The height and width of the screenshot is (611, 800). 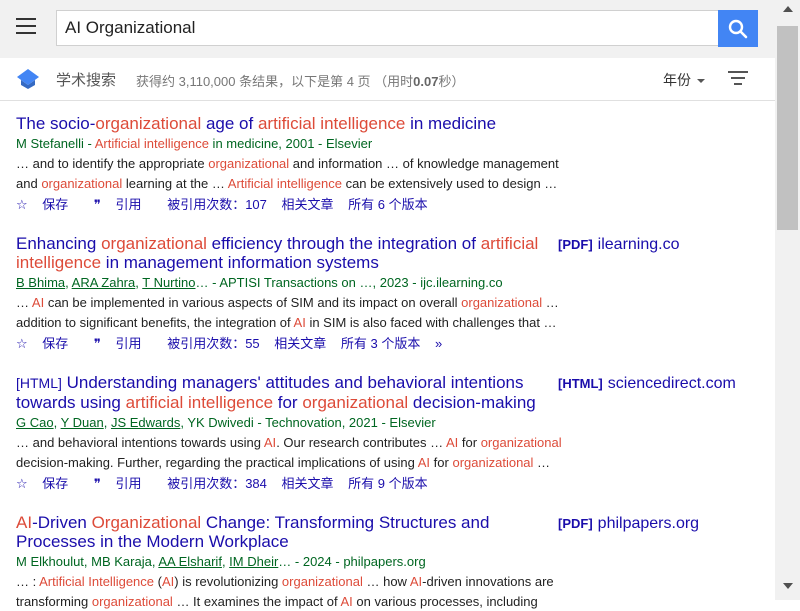 What do you see at coordinates (82, 422) in the screenshot?
I see `author-link: Y Duan` at bounding box center [82, 422].